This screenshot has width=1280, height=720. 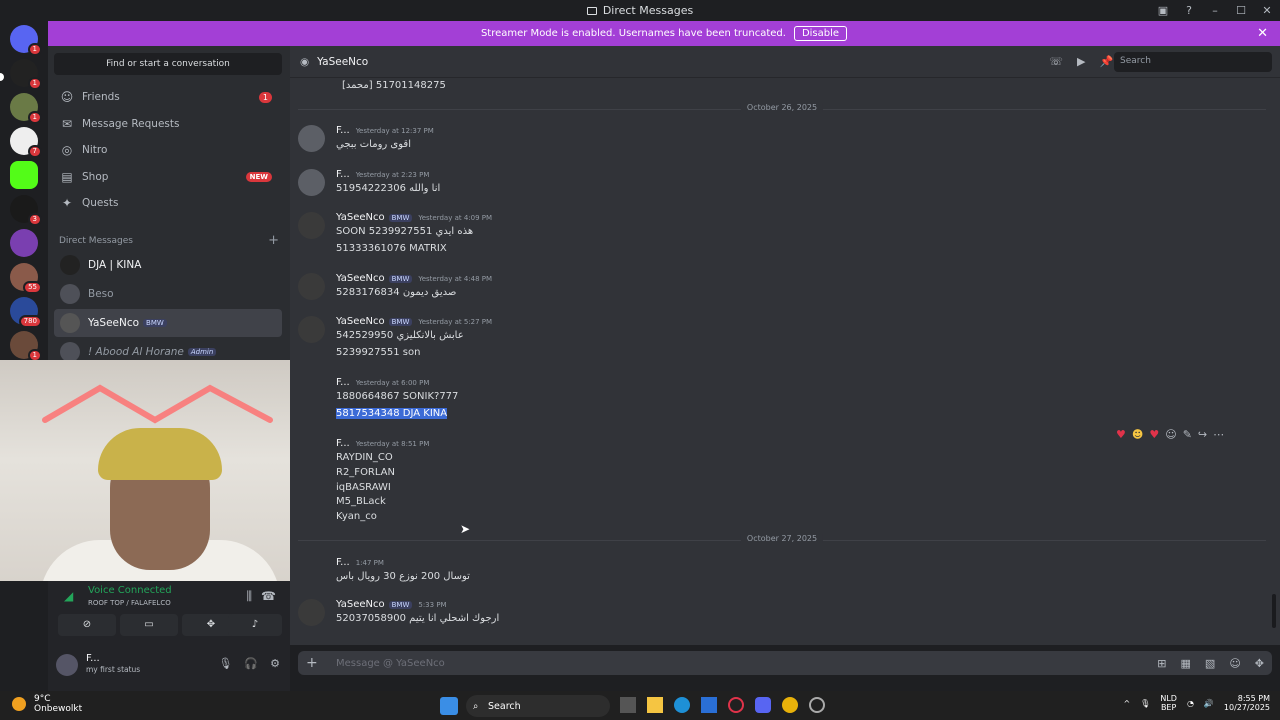 I want to click on screen-share-button: ▭, so click(x=149, y=625).